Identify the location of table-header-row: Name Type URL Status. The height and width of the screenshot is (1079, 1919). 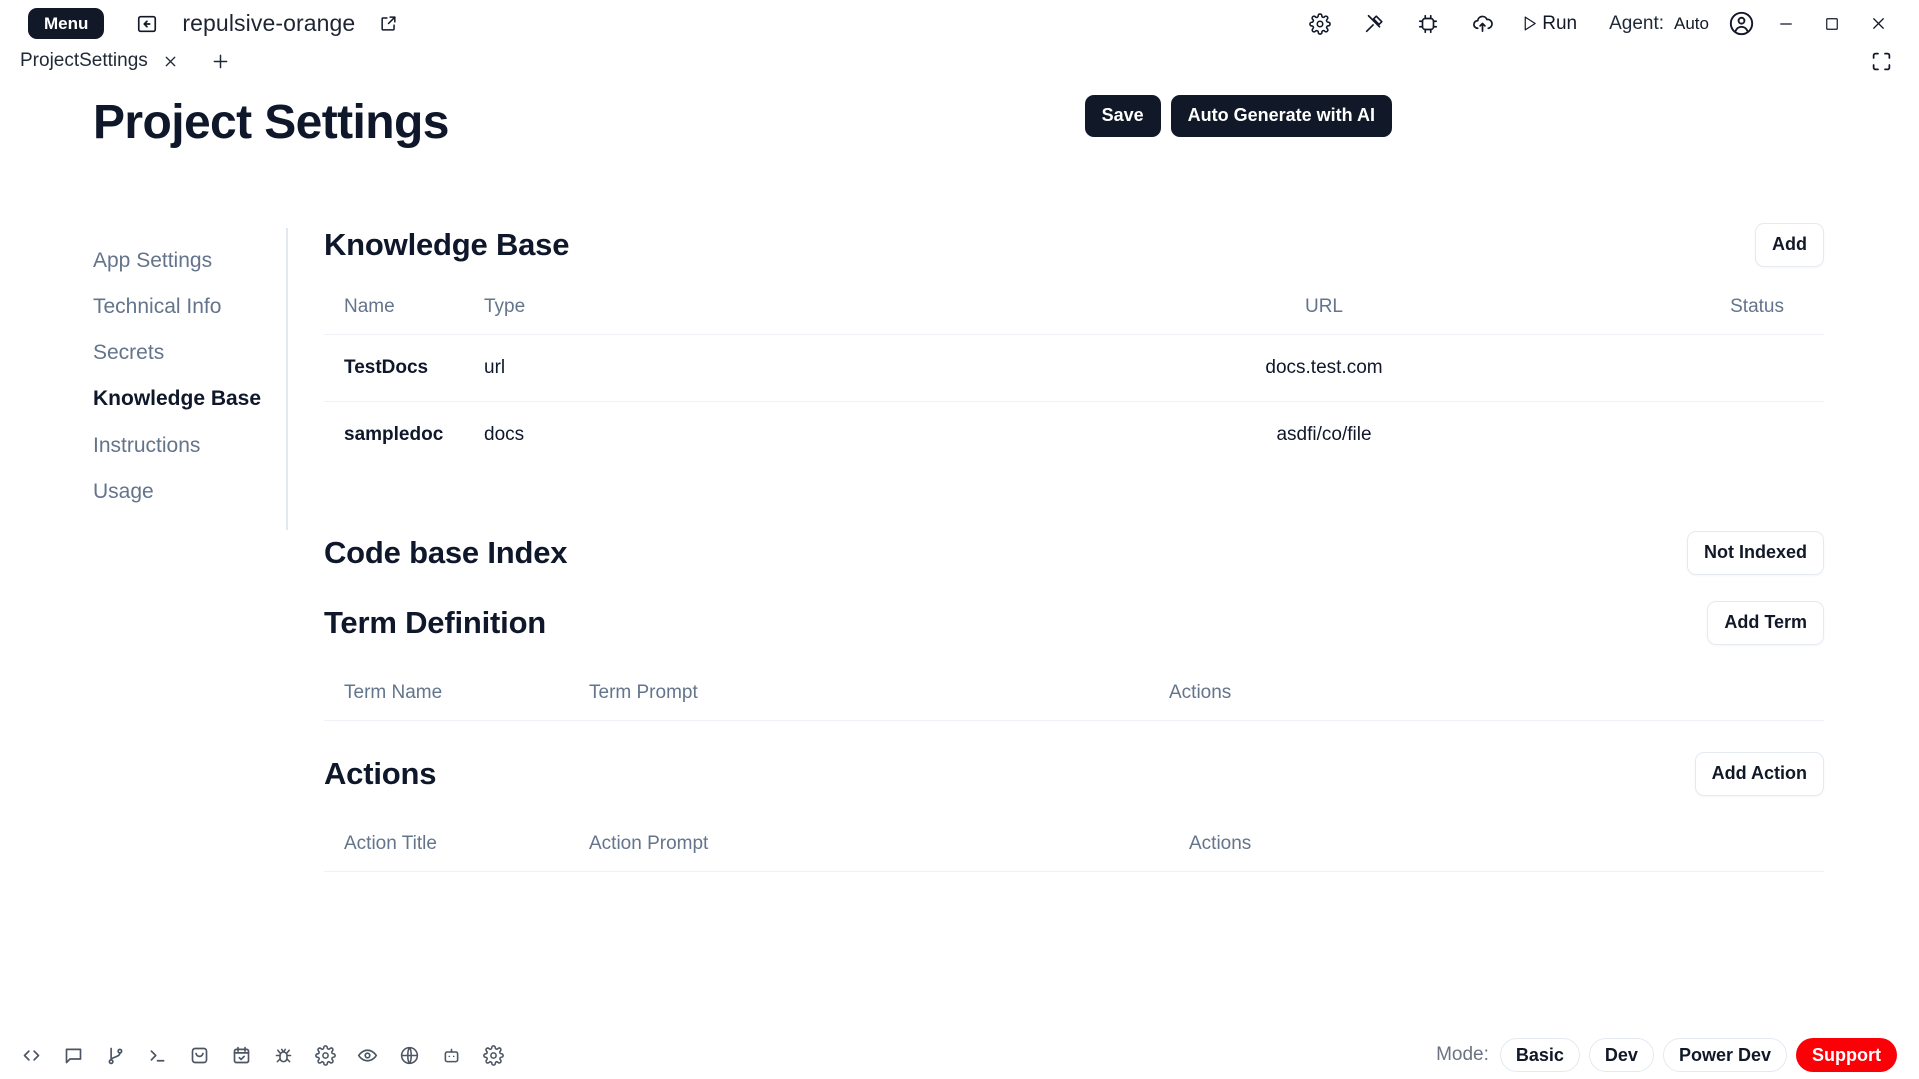
(1074, 308).